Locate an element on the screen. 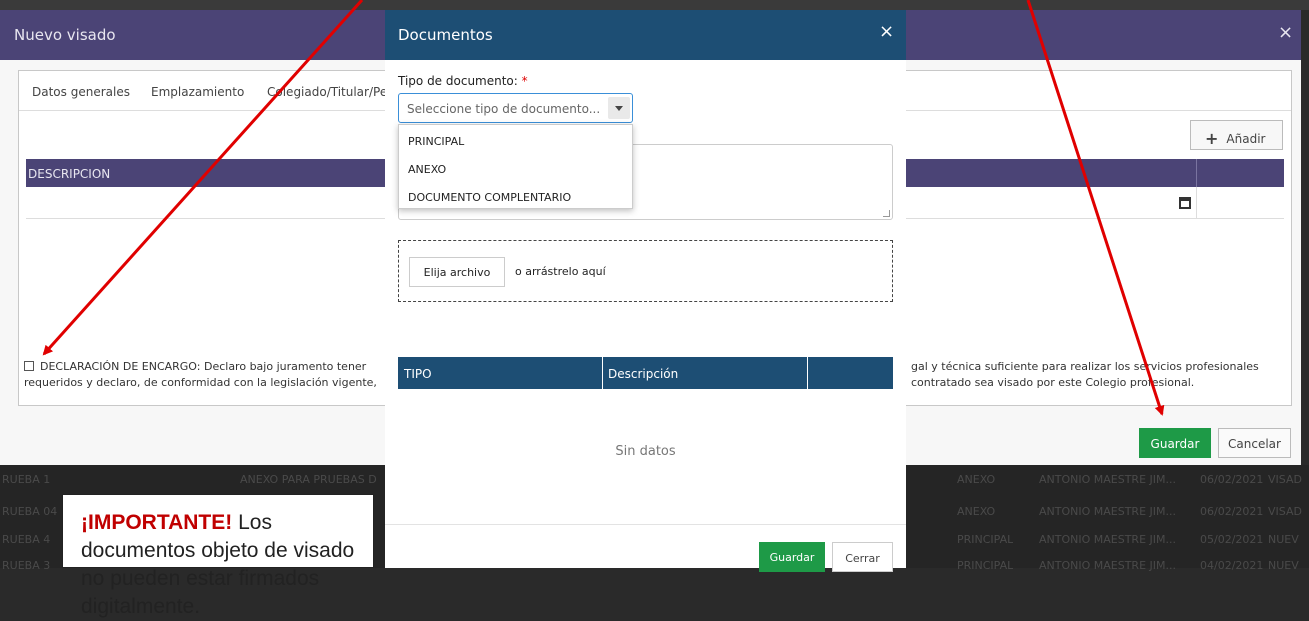  tab-colegiado: Colegiado/Titular/Pet is located at coordinates (329, 92).